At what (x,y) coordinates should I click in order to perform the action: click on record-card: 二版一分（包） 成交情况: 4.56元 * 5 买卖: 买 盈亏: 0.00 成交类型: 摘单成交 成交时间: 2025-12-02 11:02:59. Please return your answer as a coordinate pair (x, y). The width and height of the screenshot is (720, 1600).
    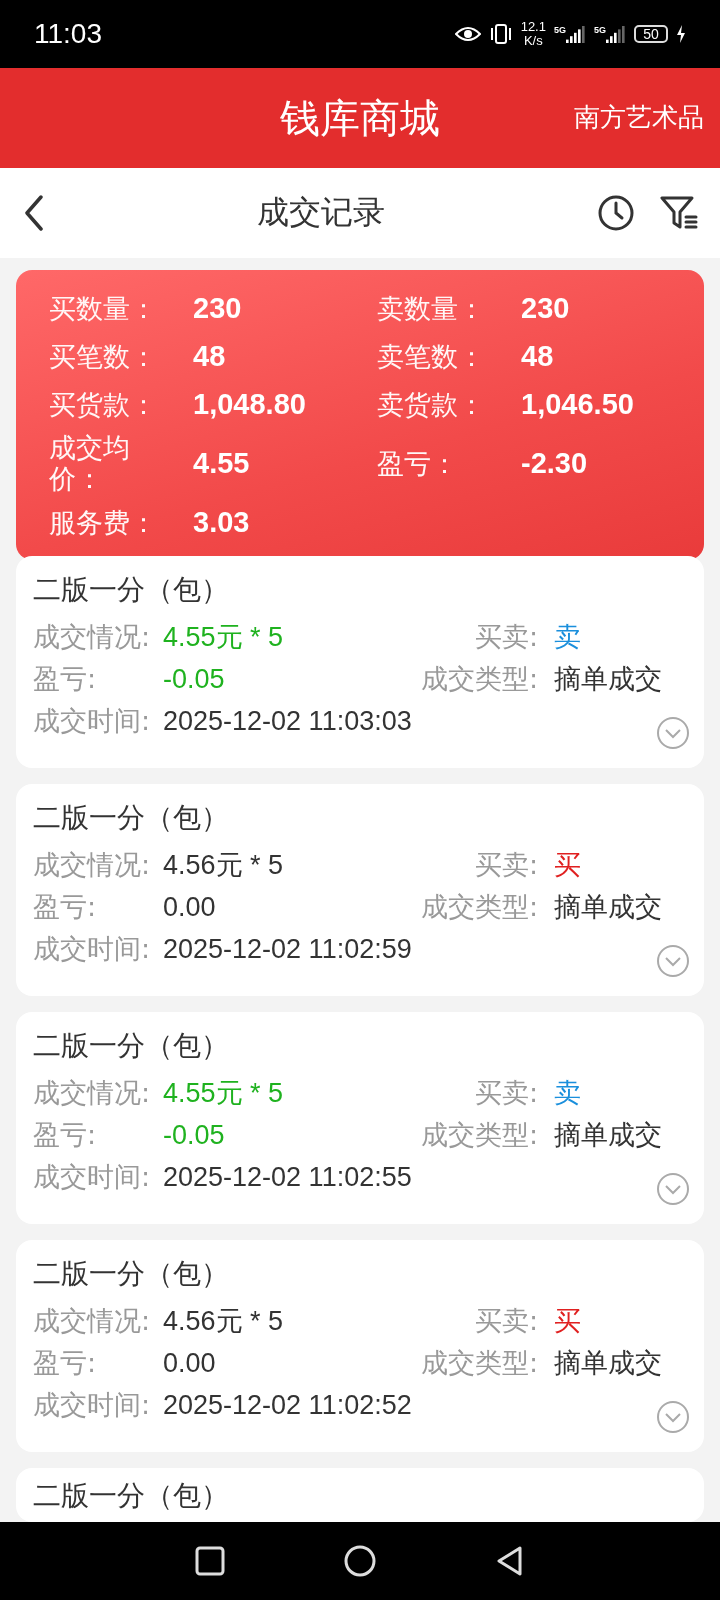
    Looking at the image, I should click on (360, 890).